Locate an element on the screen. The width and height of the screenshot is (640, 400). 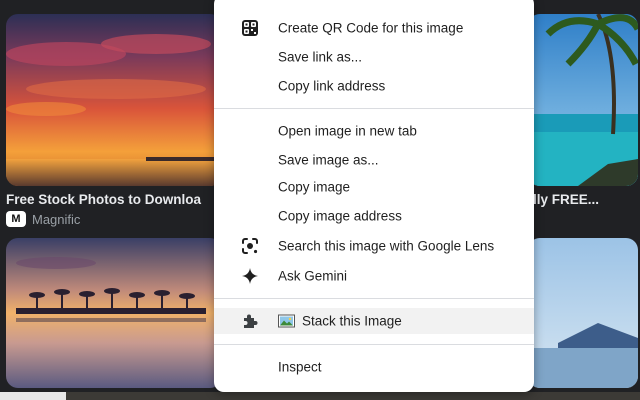
mountain-sea-image is located at coordinates (583, 313).